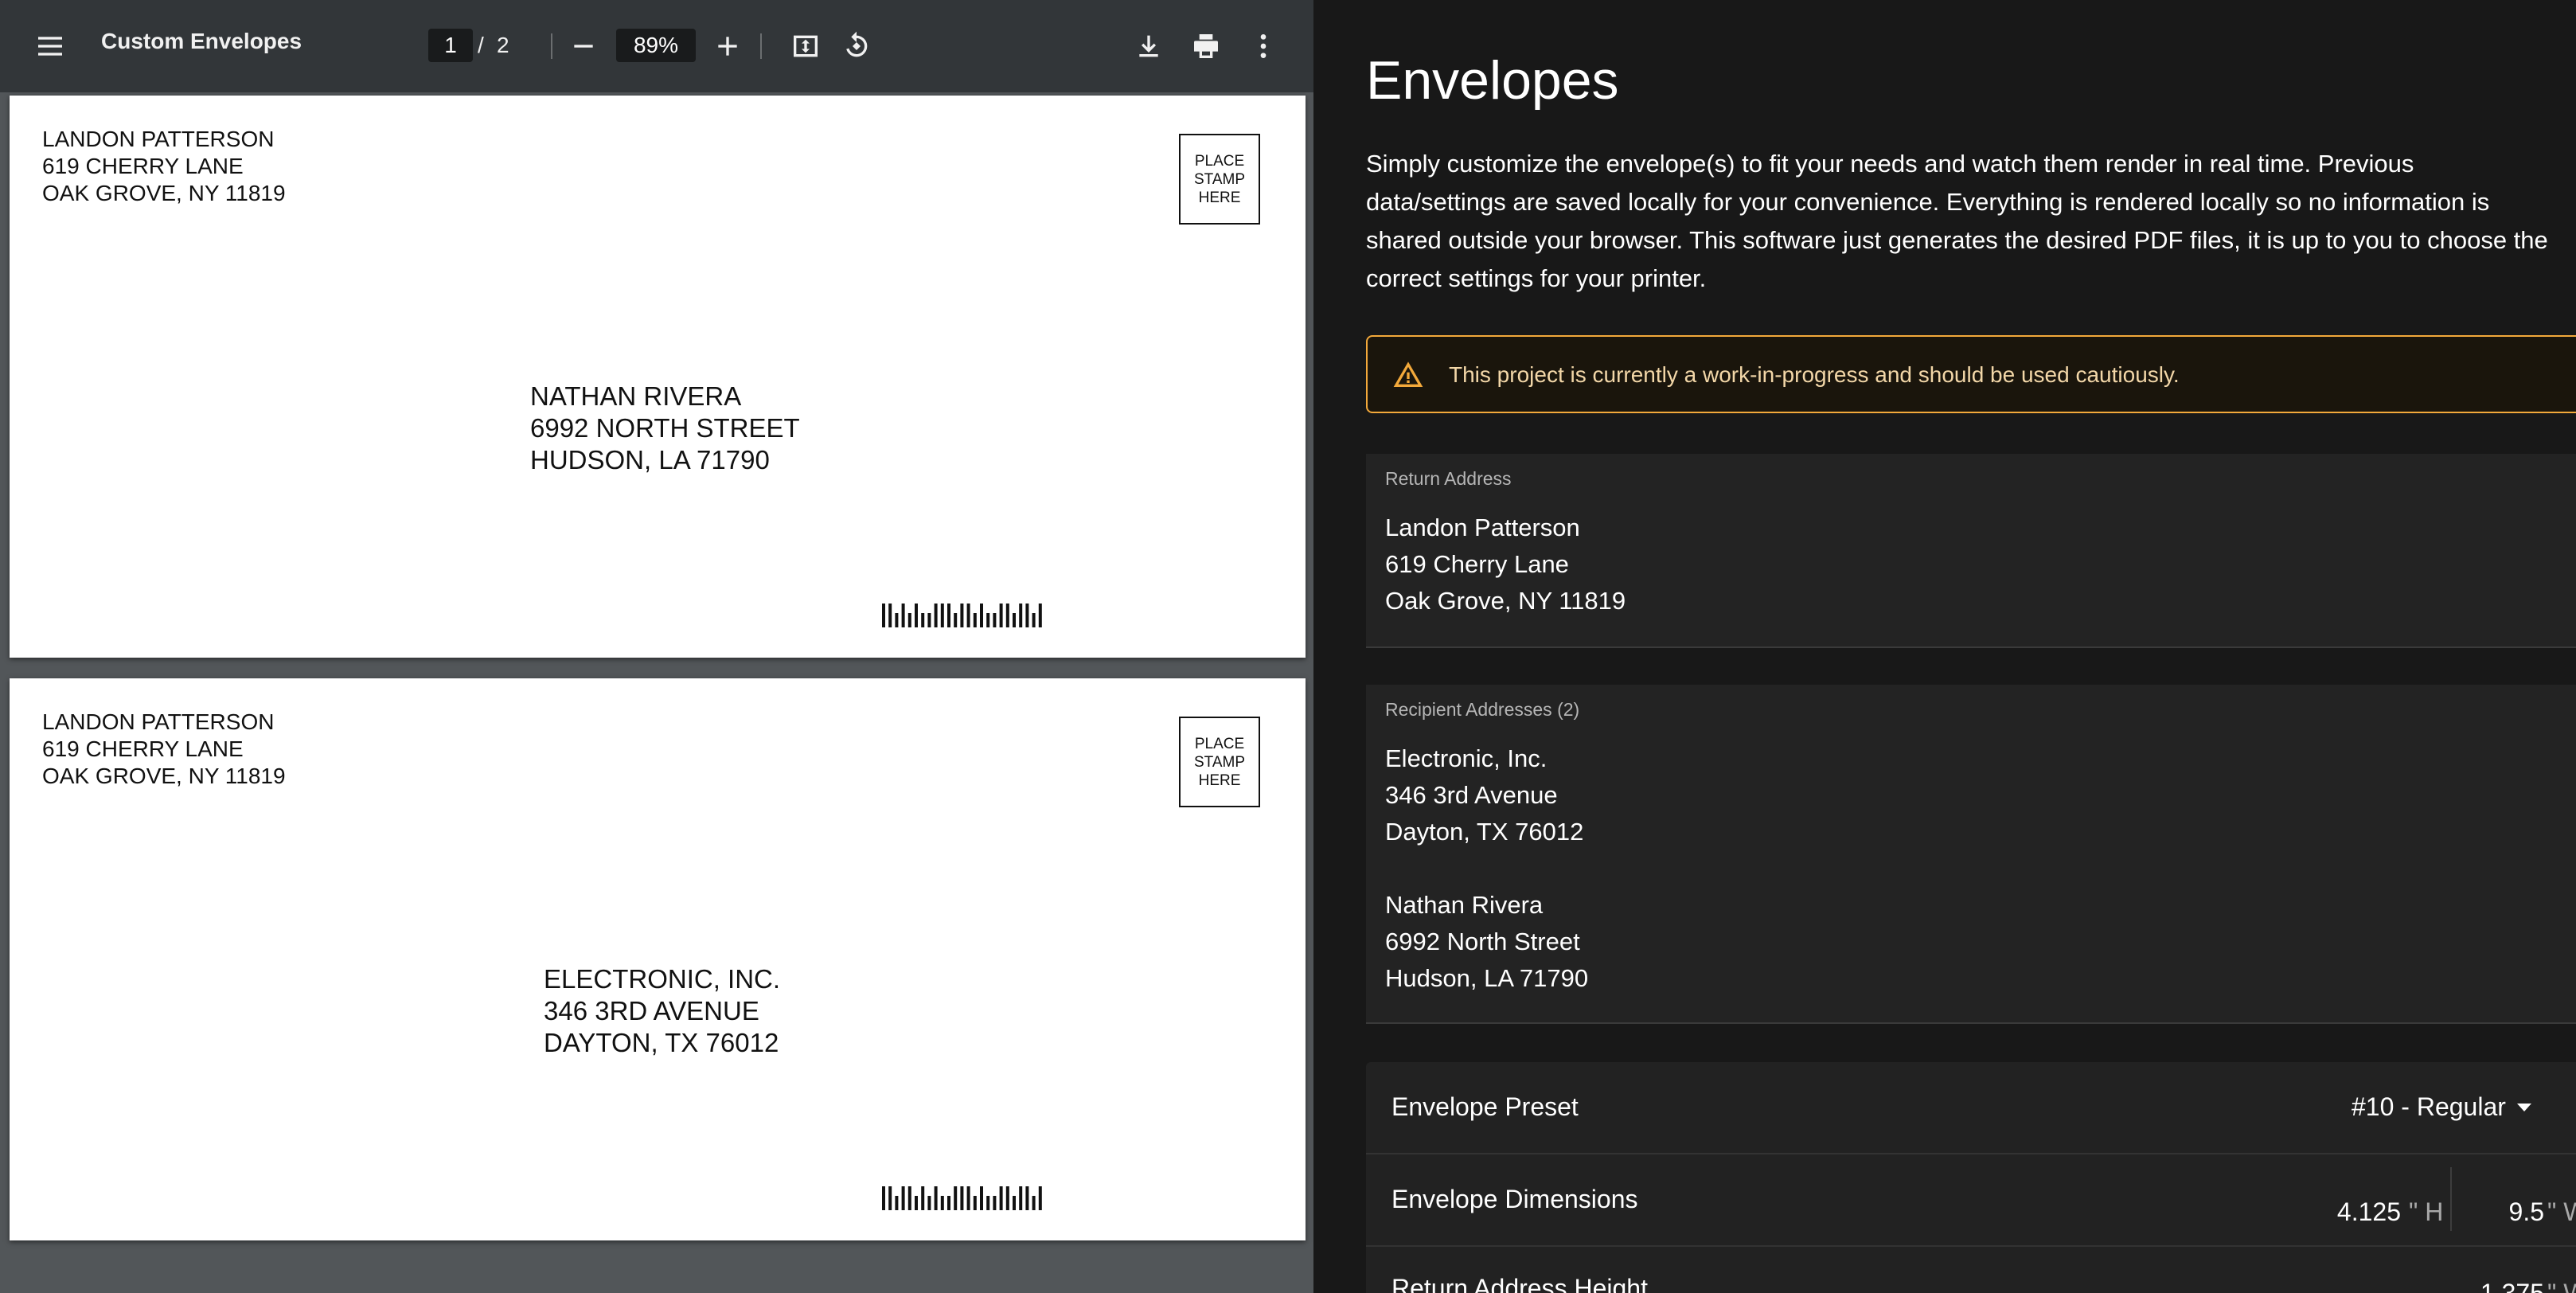  What do you see at coordinates (2361, 1212) in the screenshot?
I see `envelope-height-input: 4.125` at bounding box center [2361, 1212].